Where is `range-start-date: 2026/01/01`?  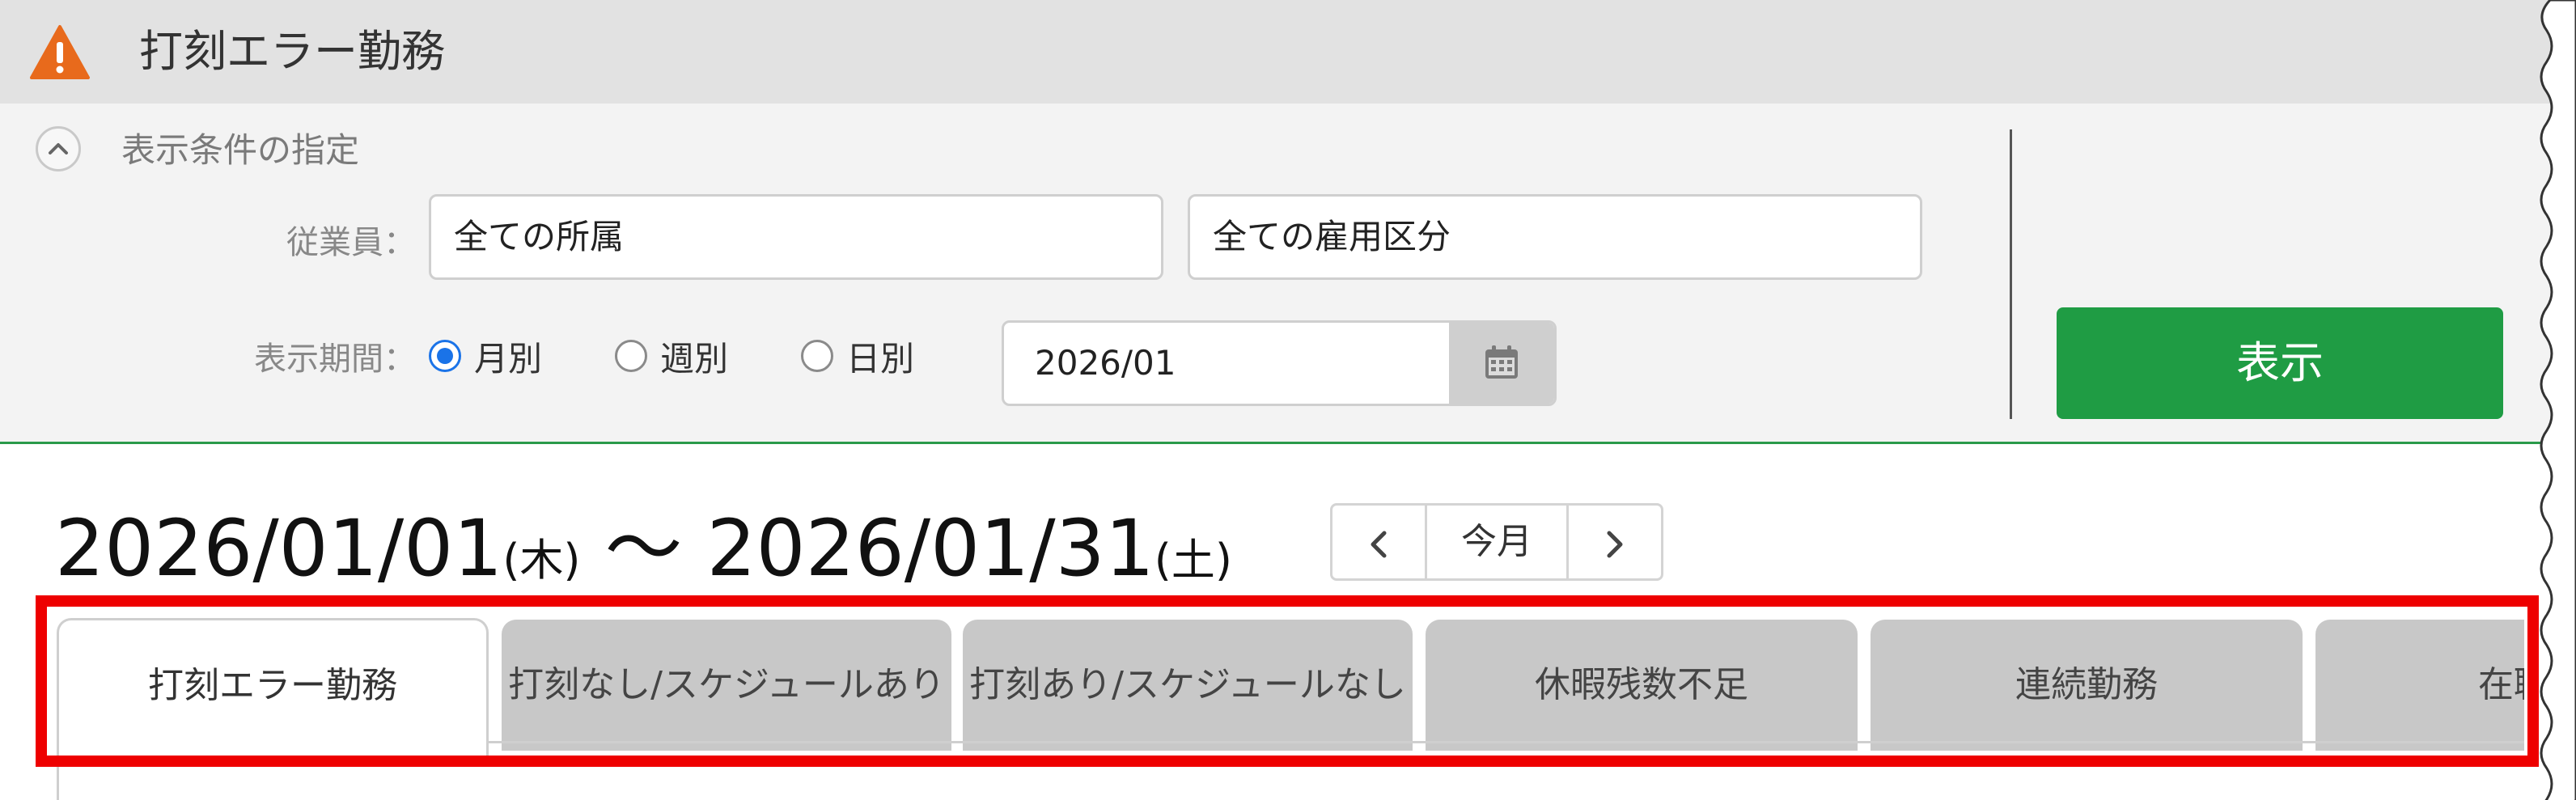
range-start-date: 2026/01/01 is located at coordinates (279, 548).